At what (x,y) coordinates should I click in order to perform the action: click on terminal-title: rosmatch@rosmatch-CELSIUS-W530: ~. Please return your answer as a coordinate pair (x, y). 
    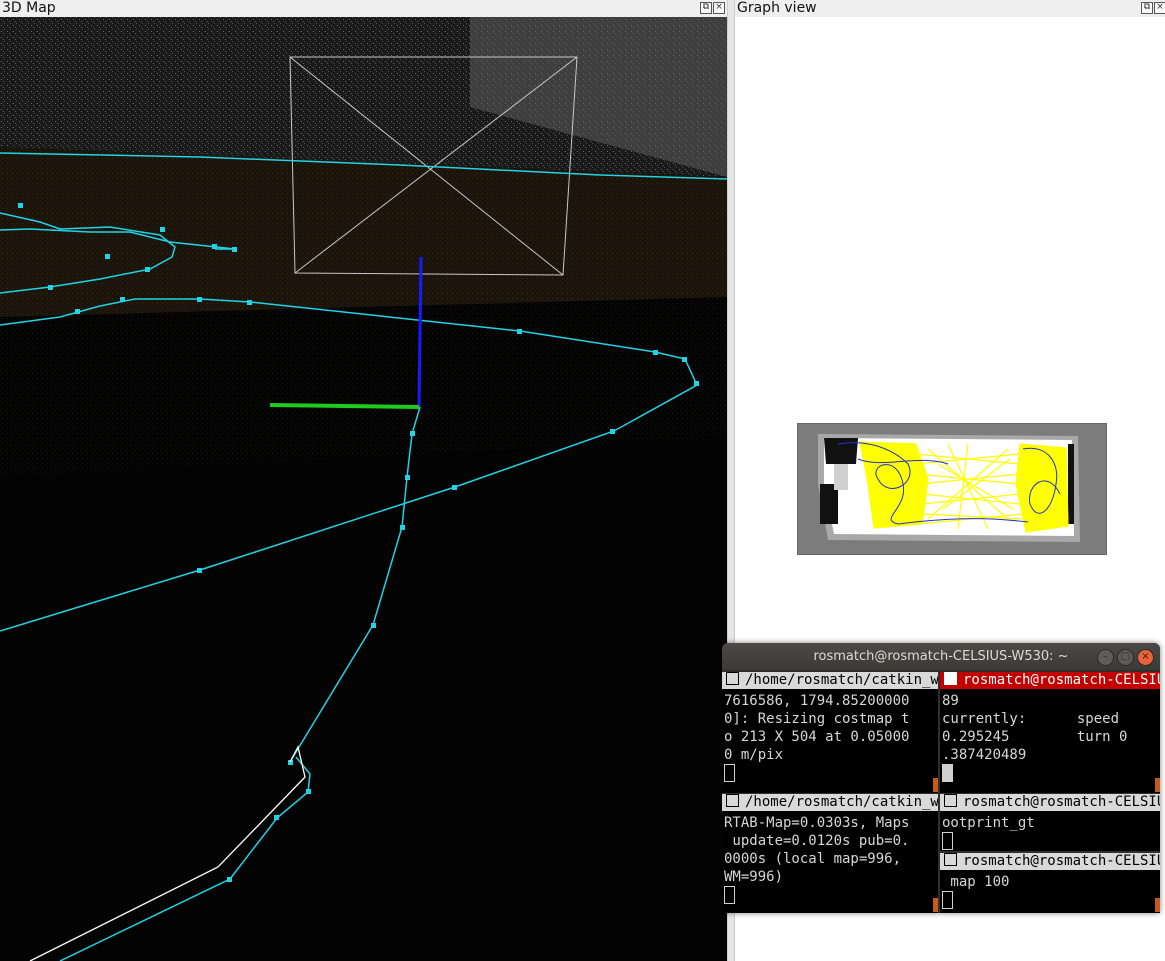
    Looking at the image, I should click on (941, 656).